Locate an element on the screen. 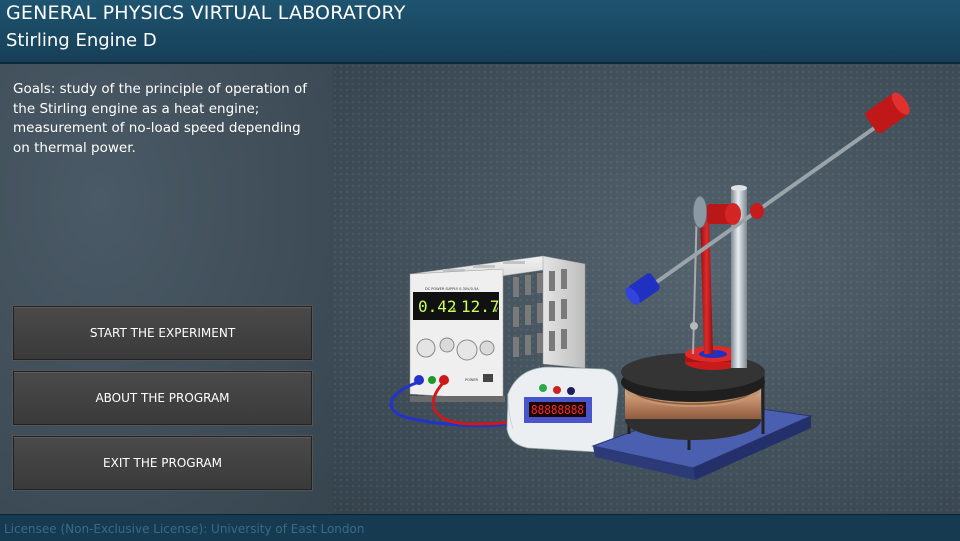 This screenshot has width=960, height=541. red-button is located at coordinates (557, 390).